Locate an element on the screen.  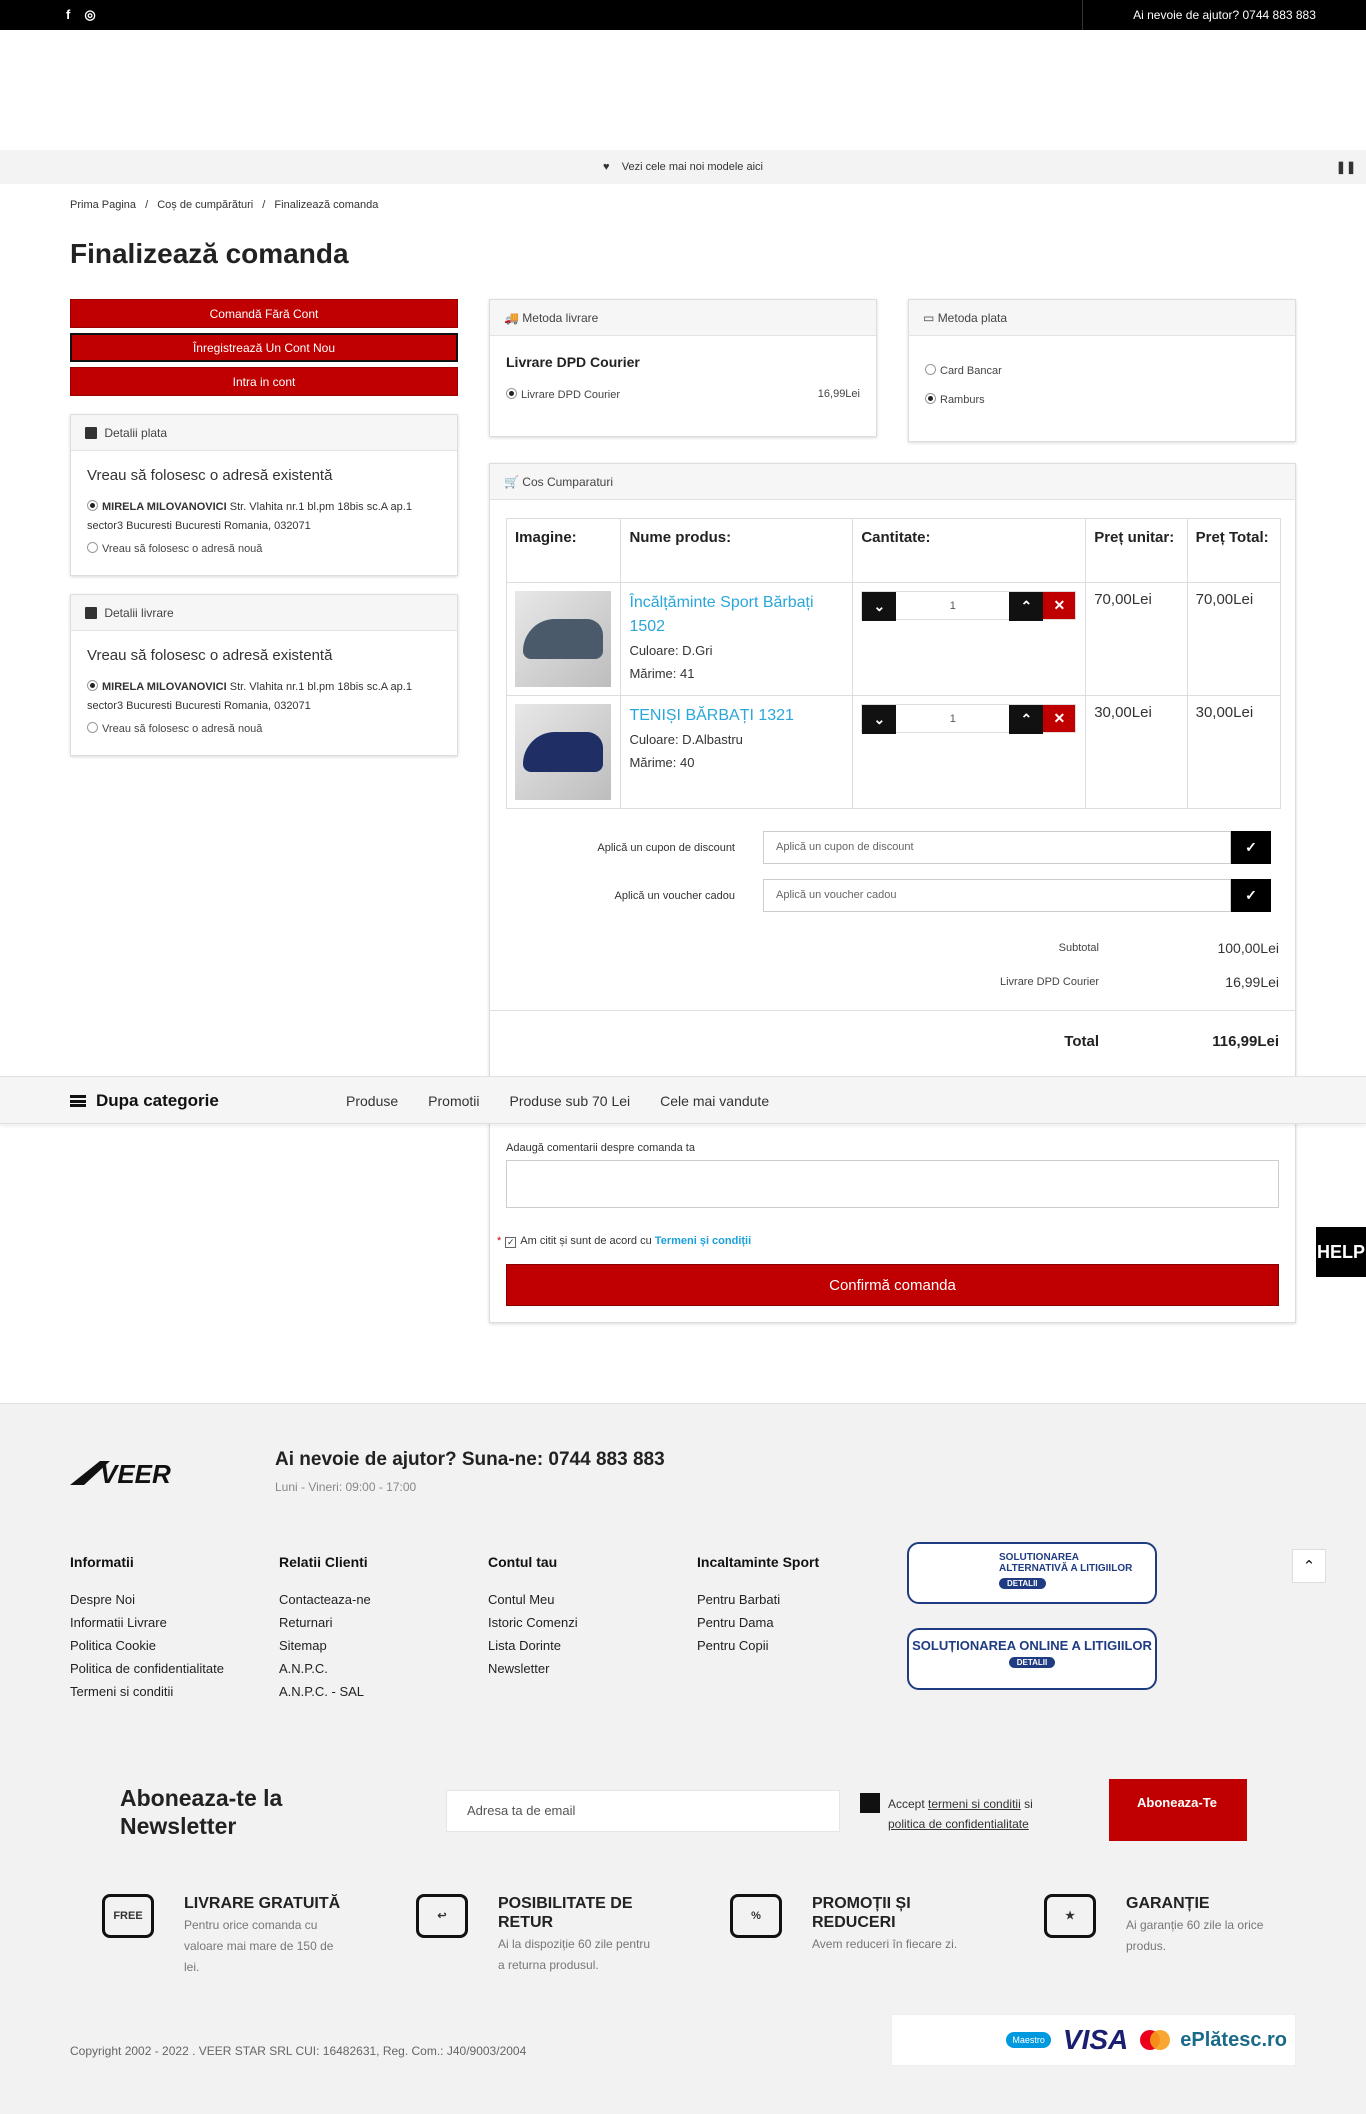
footer-link: Politica de confidentialitate is located at coordinates (147, 1668).